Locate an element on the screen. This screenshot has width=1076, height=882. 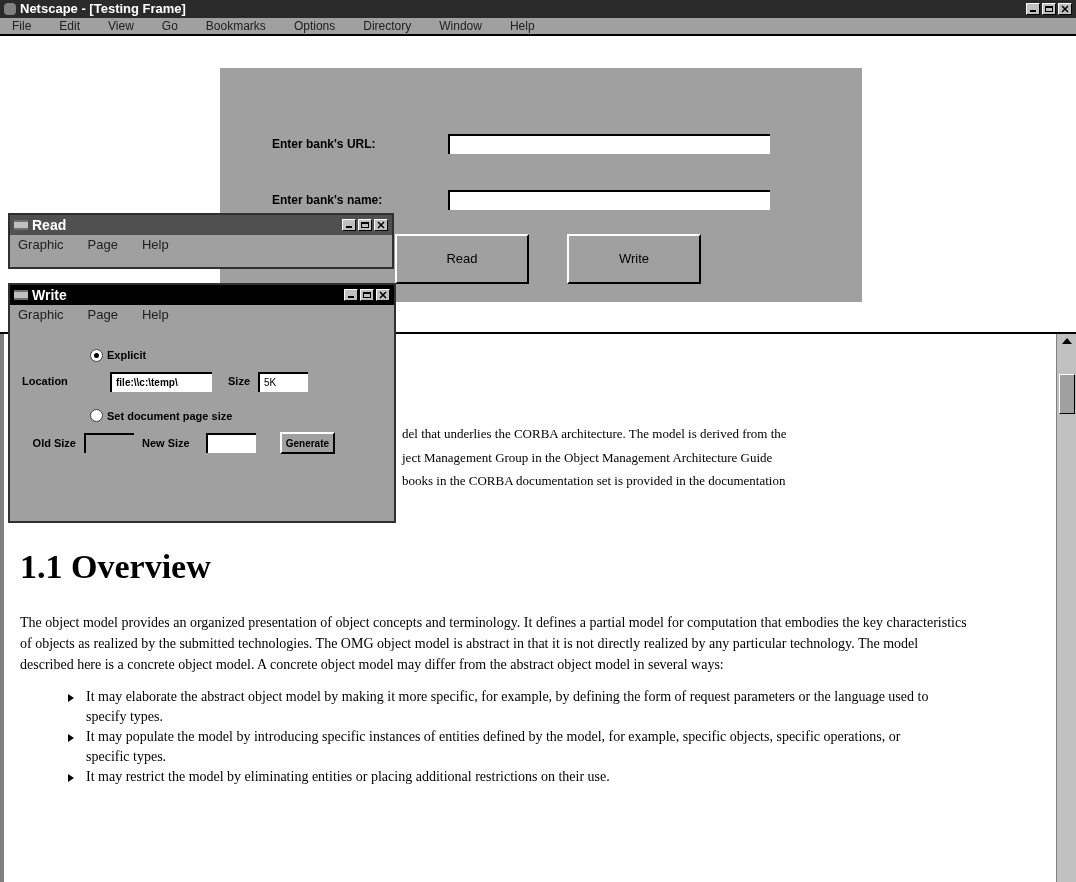
form-button: Write is located at coordinates (634, 259).